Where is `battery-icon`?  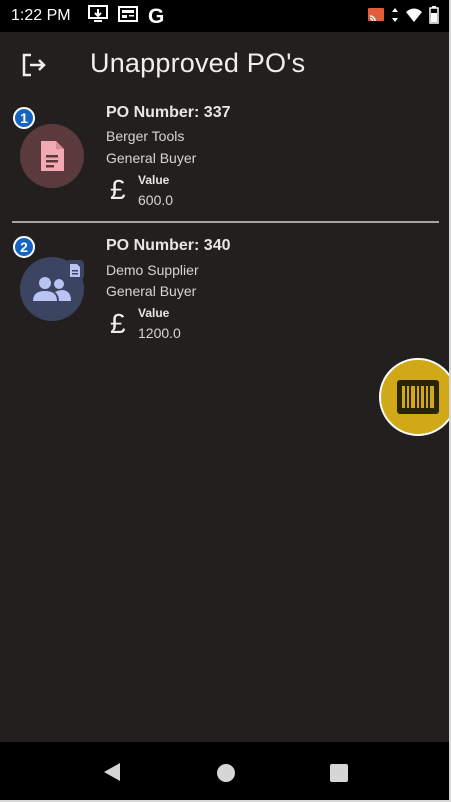 battery-icon is located at coordinates (434, 17).